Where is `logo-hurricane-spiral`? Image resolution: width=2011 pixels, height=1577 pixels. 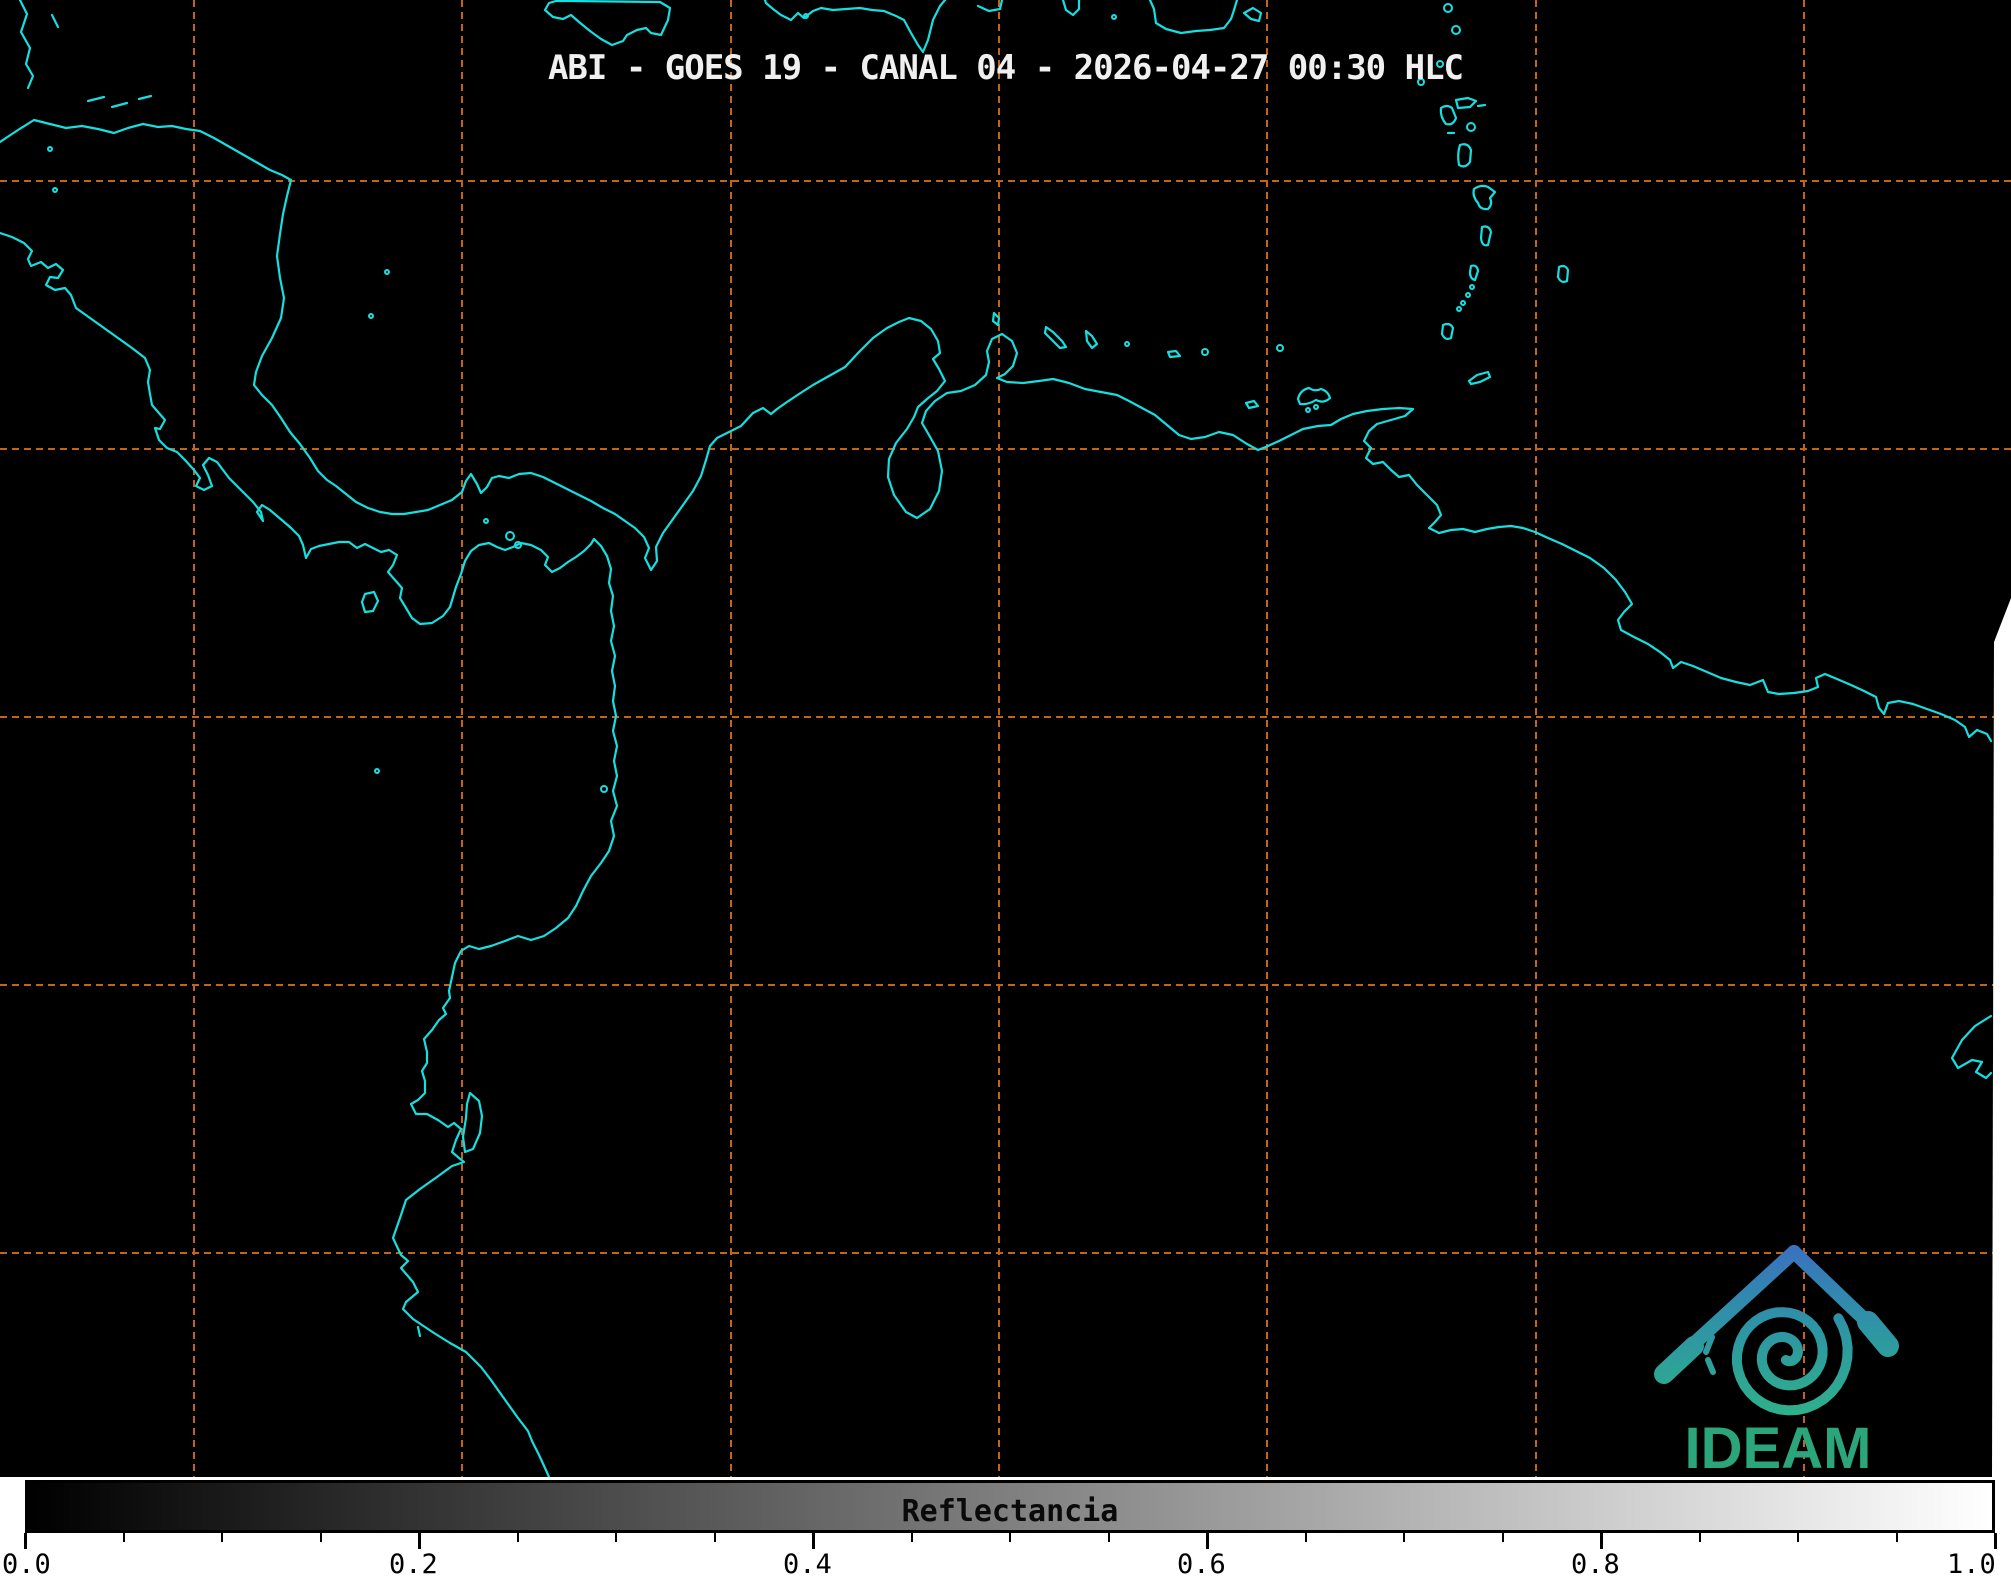 logo-hurricane-spiral is located at coordinates (1792, 1361).